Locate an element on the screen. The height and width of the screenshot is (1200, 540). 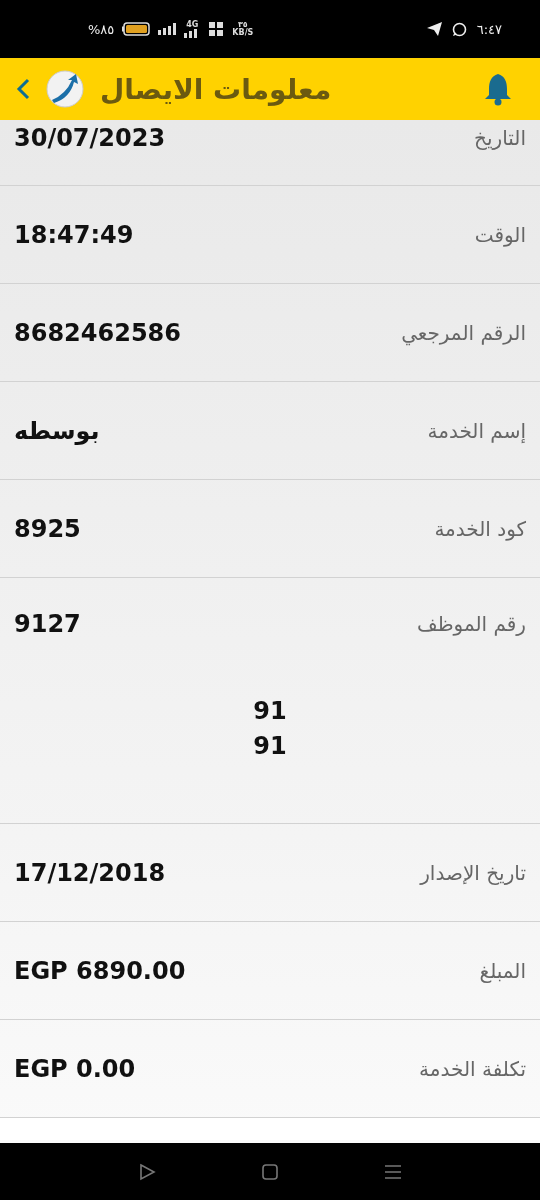
field-value: 9127 is located at coordinates (47, 624).